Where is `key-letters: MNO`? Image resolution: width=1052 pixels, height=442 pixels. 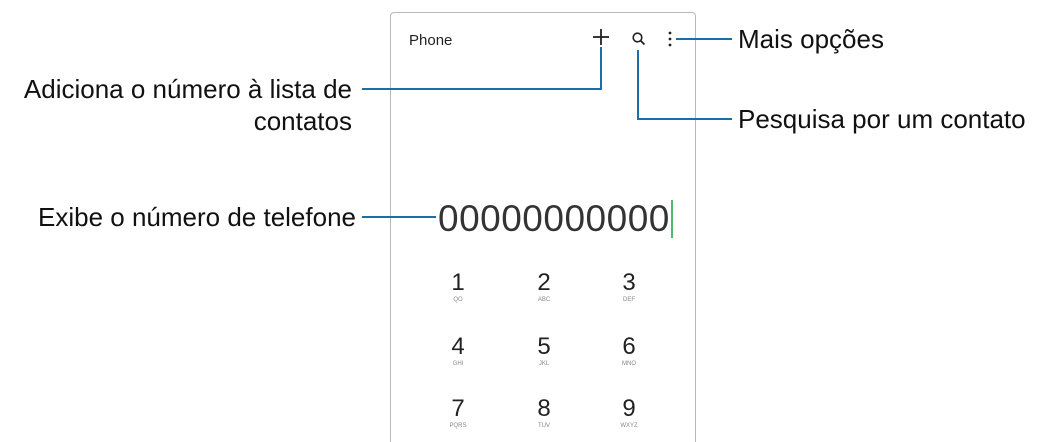 key-letters: MNO is located at coordinates (629, 364).